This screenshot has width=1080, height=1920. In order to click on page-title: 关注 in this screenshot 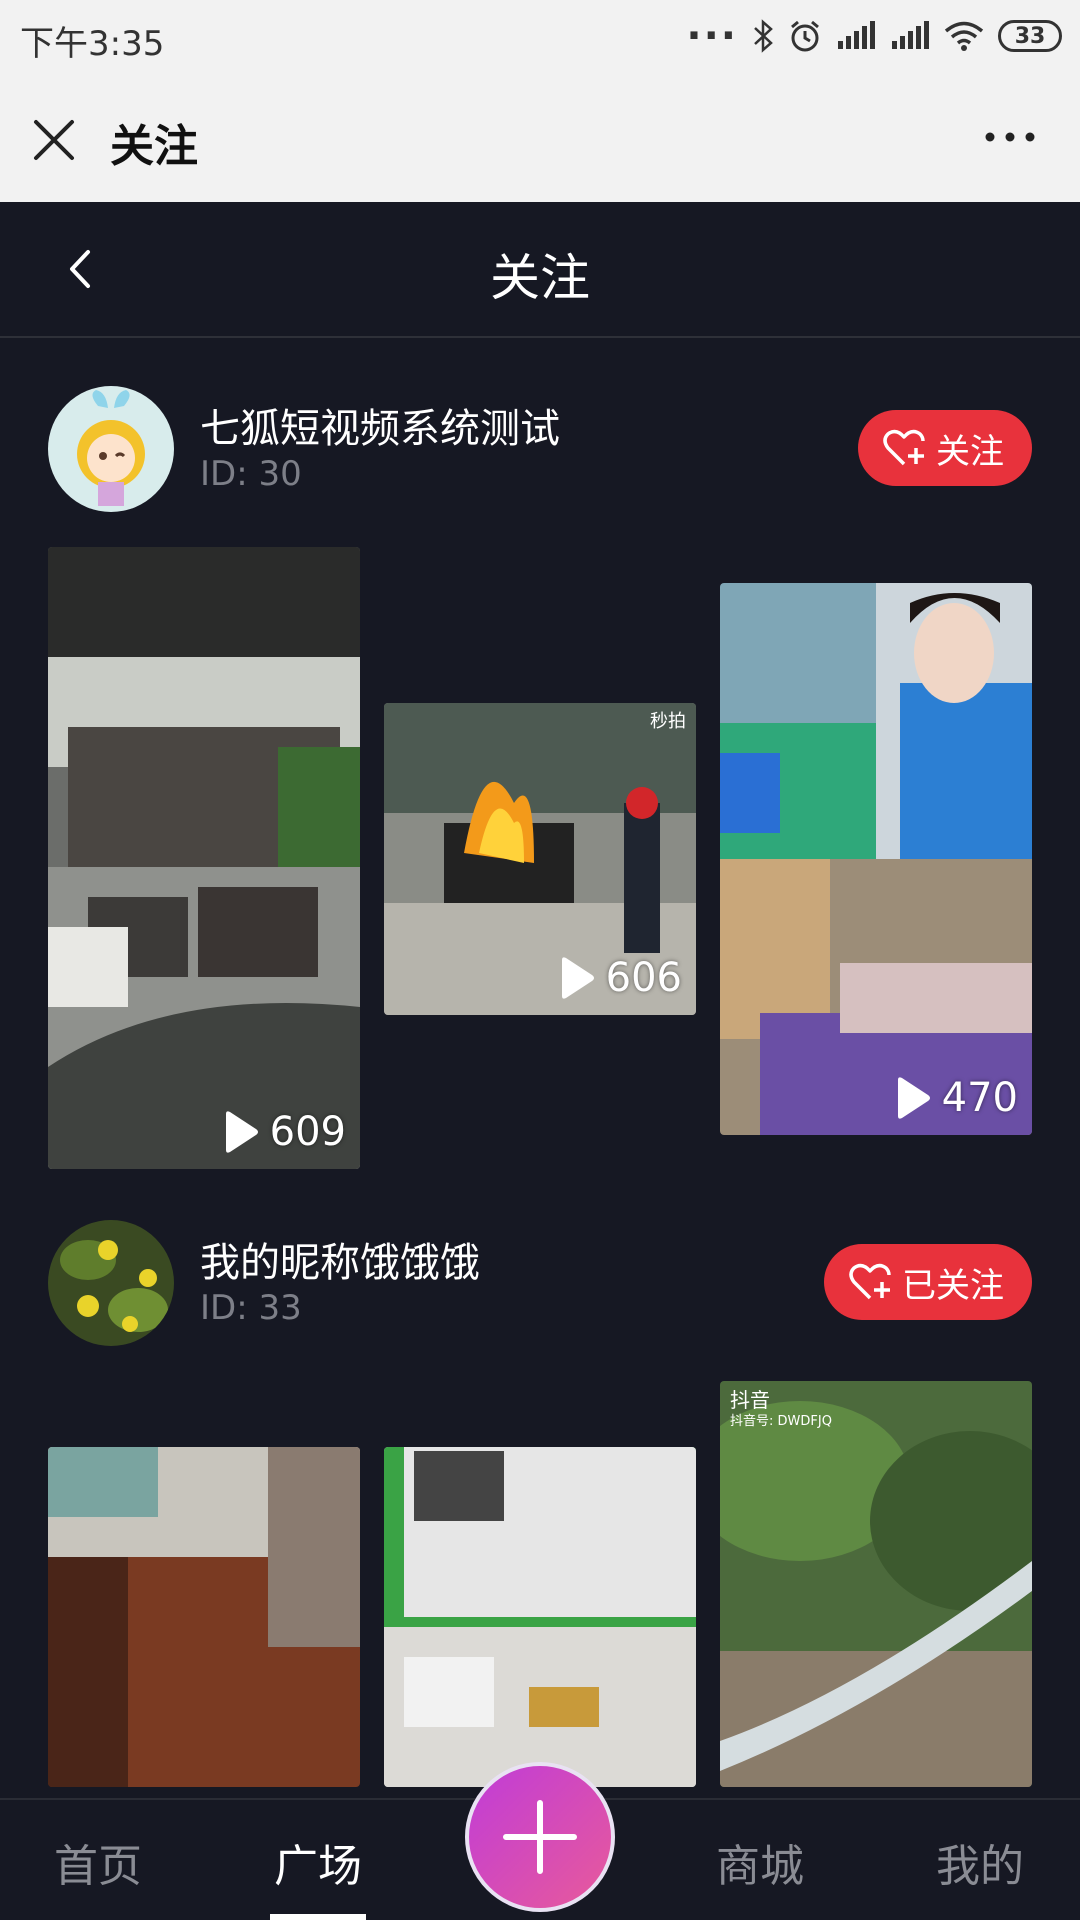, I will do `click(540, 278)`.